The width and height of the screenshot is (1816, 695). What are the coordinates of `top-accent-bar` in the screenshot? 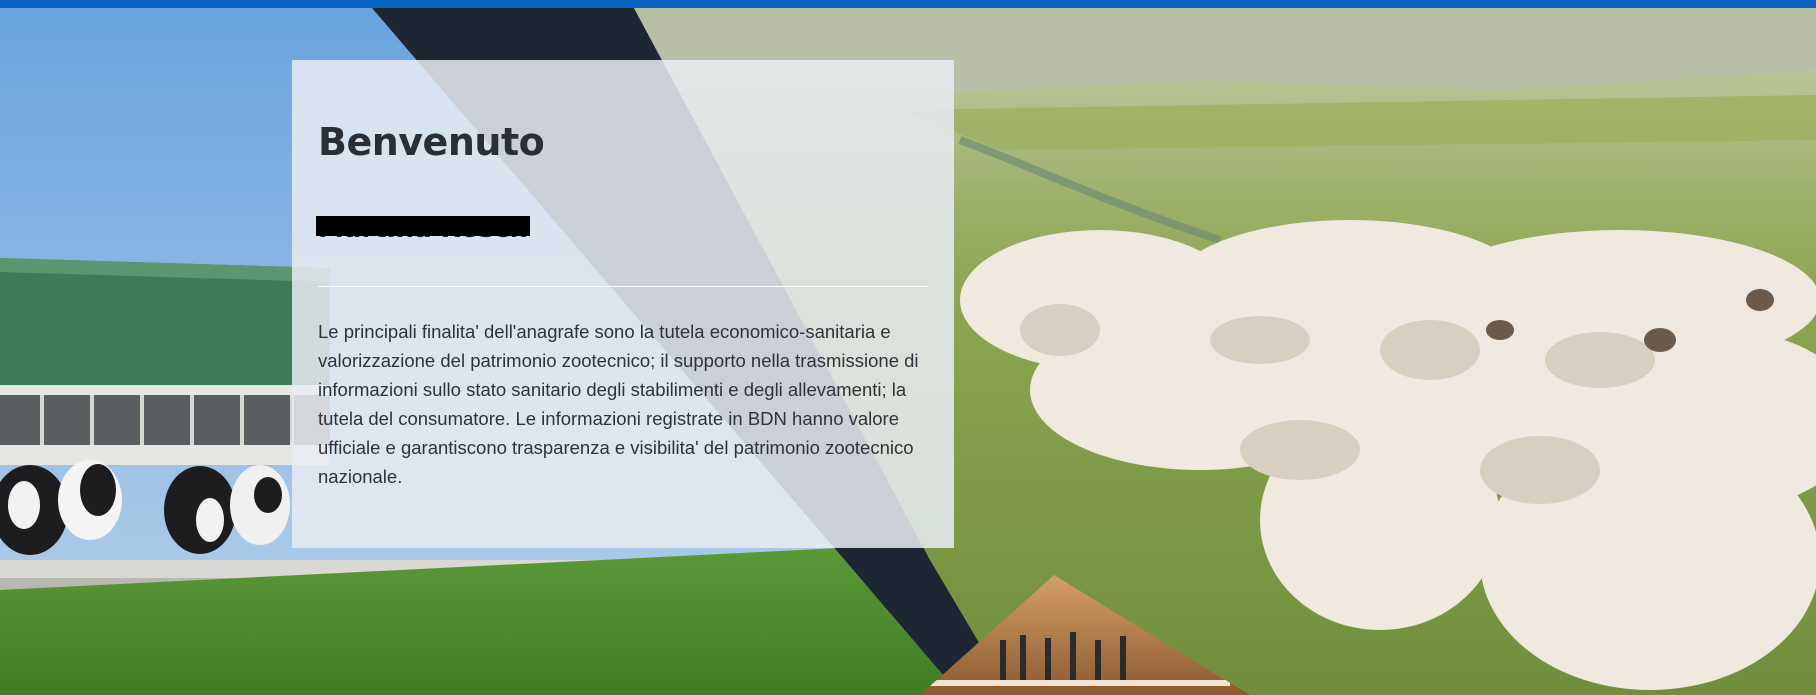 It's located at (908, 4).